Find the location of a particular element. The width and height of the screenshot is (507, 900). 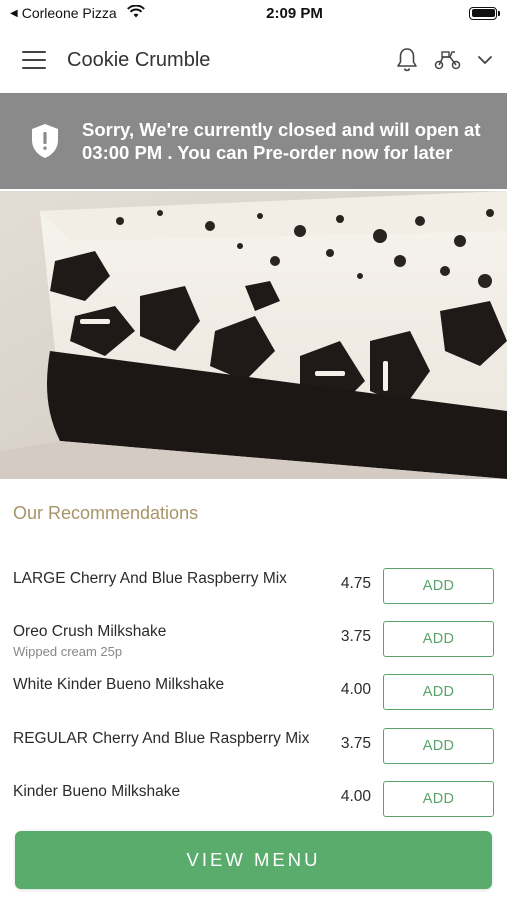

wifi-icon is located at coordinates (135, 12).